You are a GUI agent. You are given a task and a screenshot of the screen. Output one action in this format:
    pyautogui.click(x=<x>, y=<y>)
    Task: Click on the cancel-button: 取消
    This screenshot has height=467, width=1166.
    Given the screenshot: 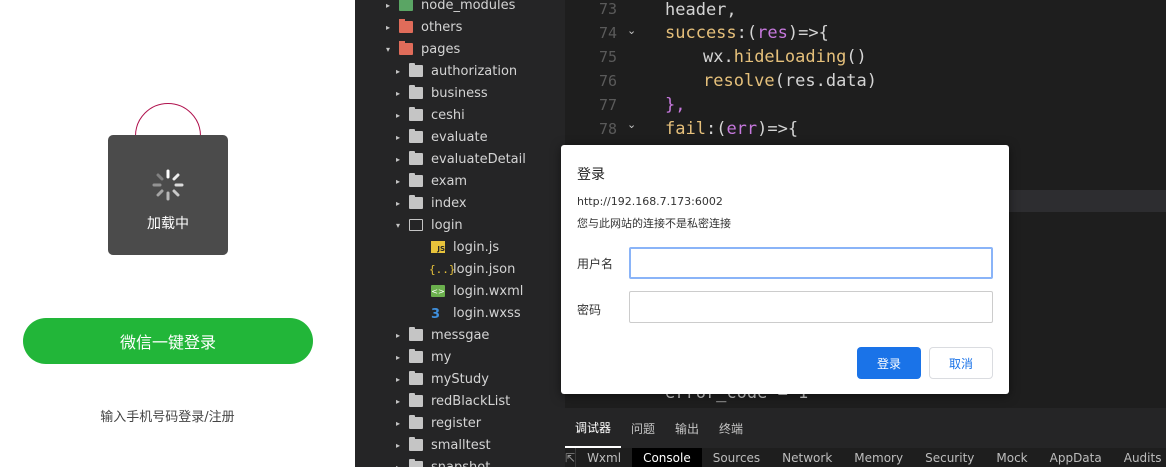 What is the action you would take?
    pyautogui.click(x=961, y=363)
    